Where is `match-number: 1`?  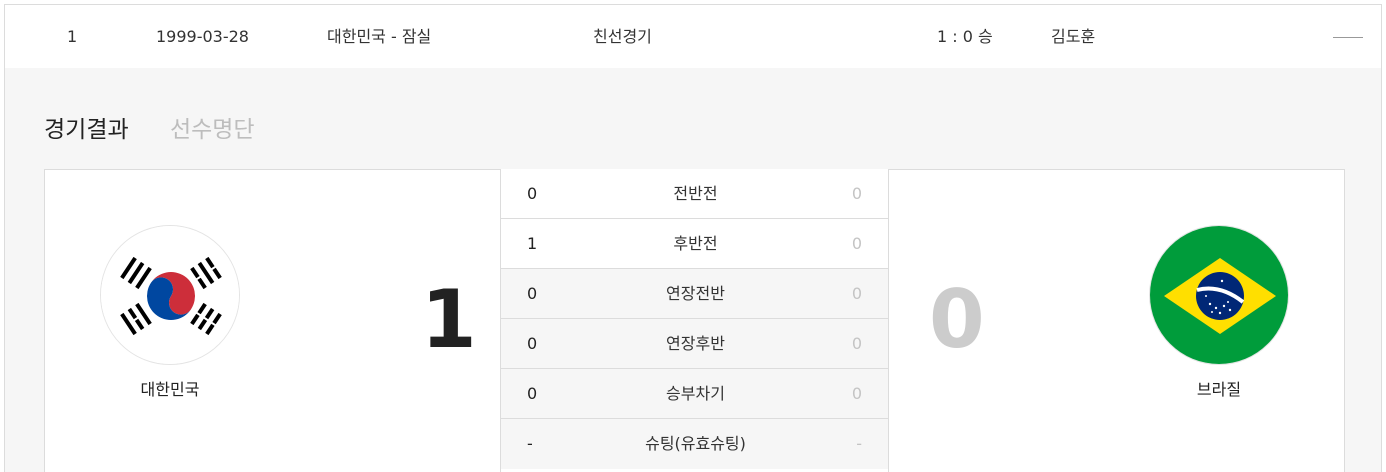
match-number: 1 is located at coordinates (72, 36).